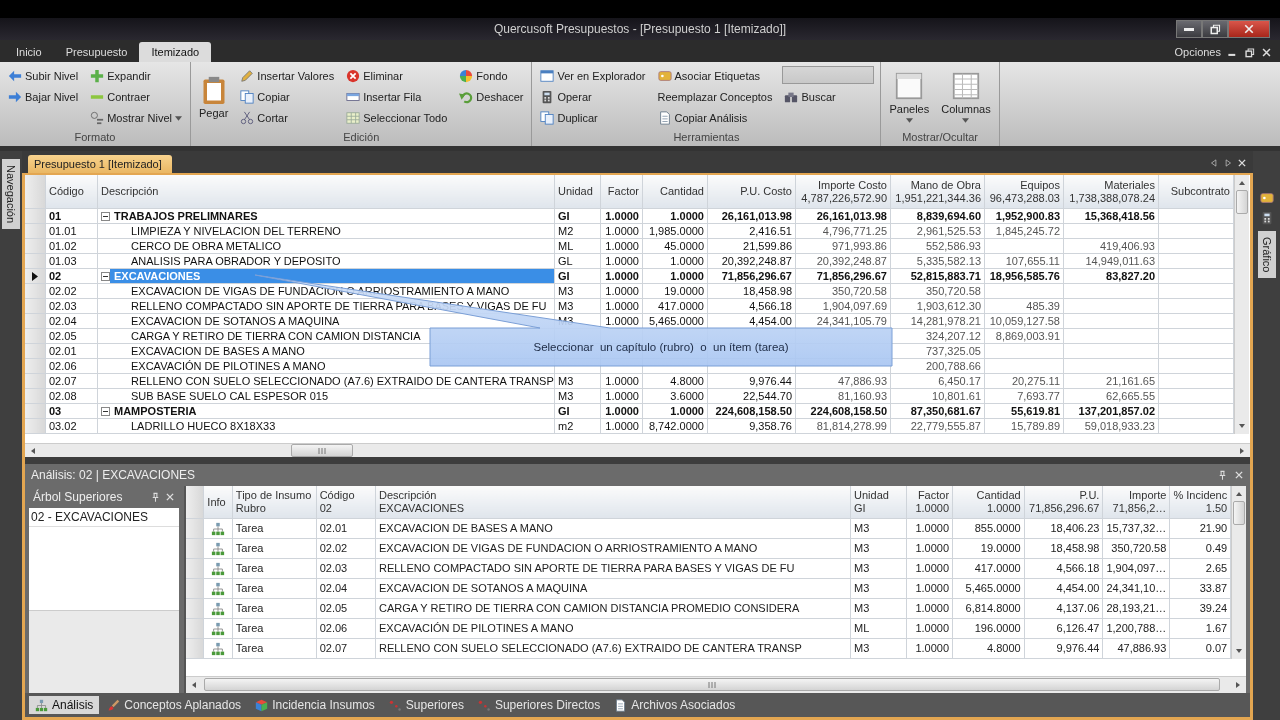 This screenshot has height=720, width=1280. Describe the element at coordinates (715, 97) in the screenshot. I see `ribbon-button: Reemplazar Conceptos` at that location.